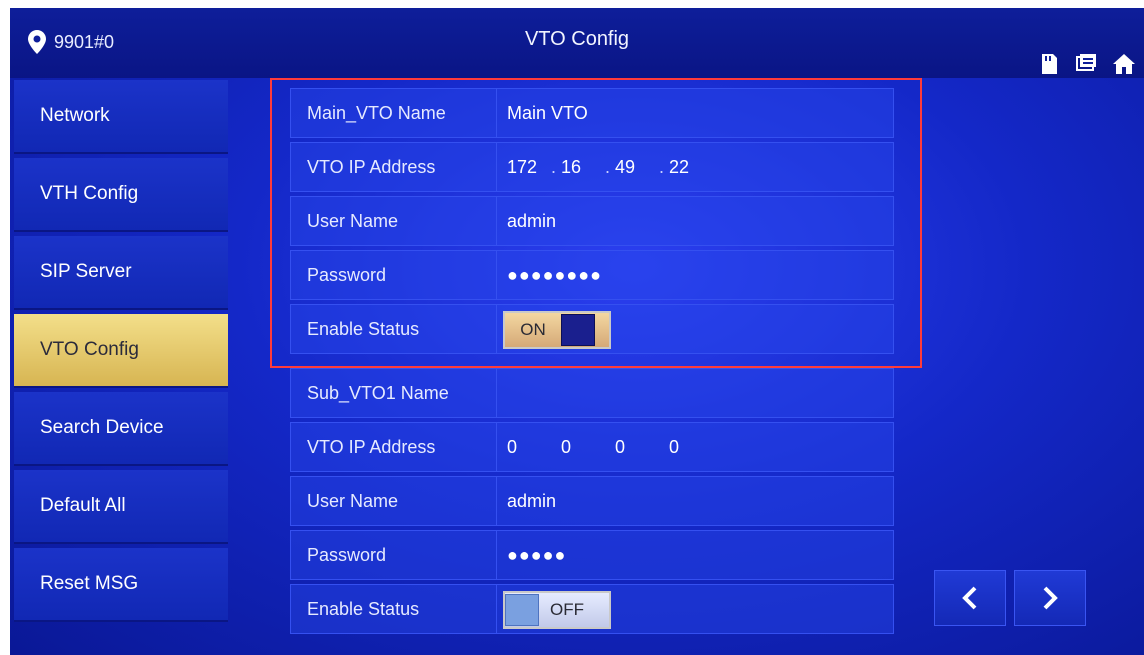 The image size is (1144, 655). I want to click on top-bar: 9901#0 VTO Config, so click(577, 43).